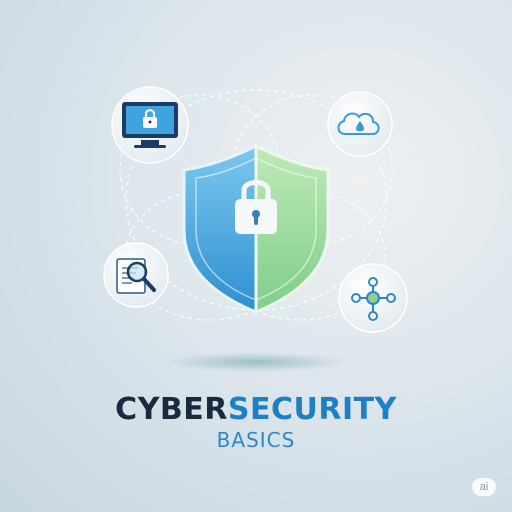 The width and height of the screenshot is (512, 512). Describe the element at coordinates (256, 362) in the screenshot. I see `shield-shadow` at that location.